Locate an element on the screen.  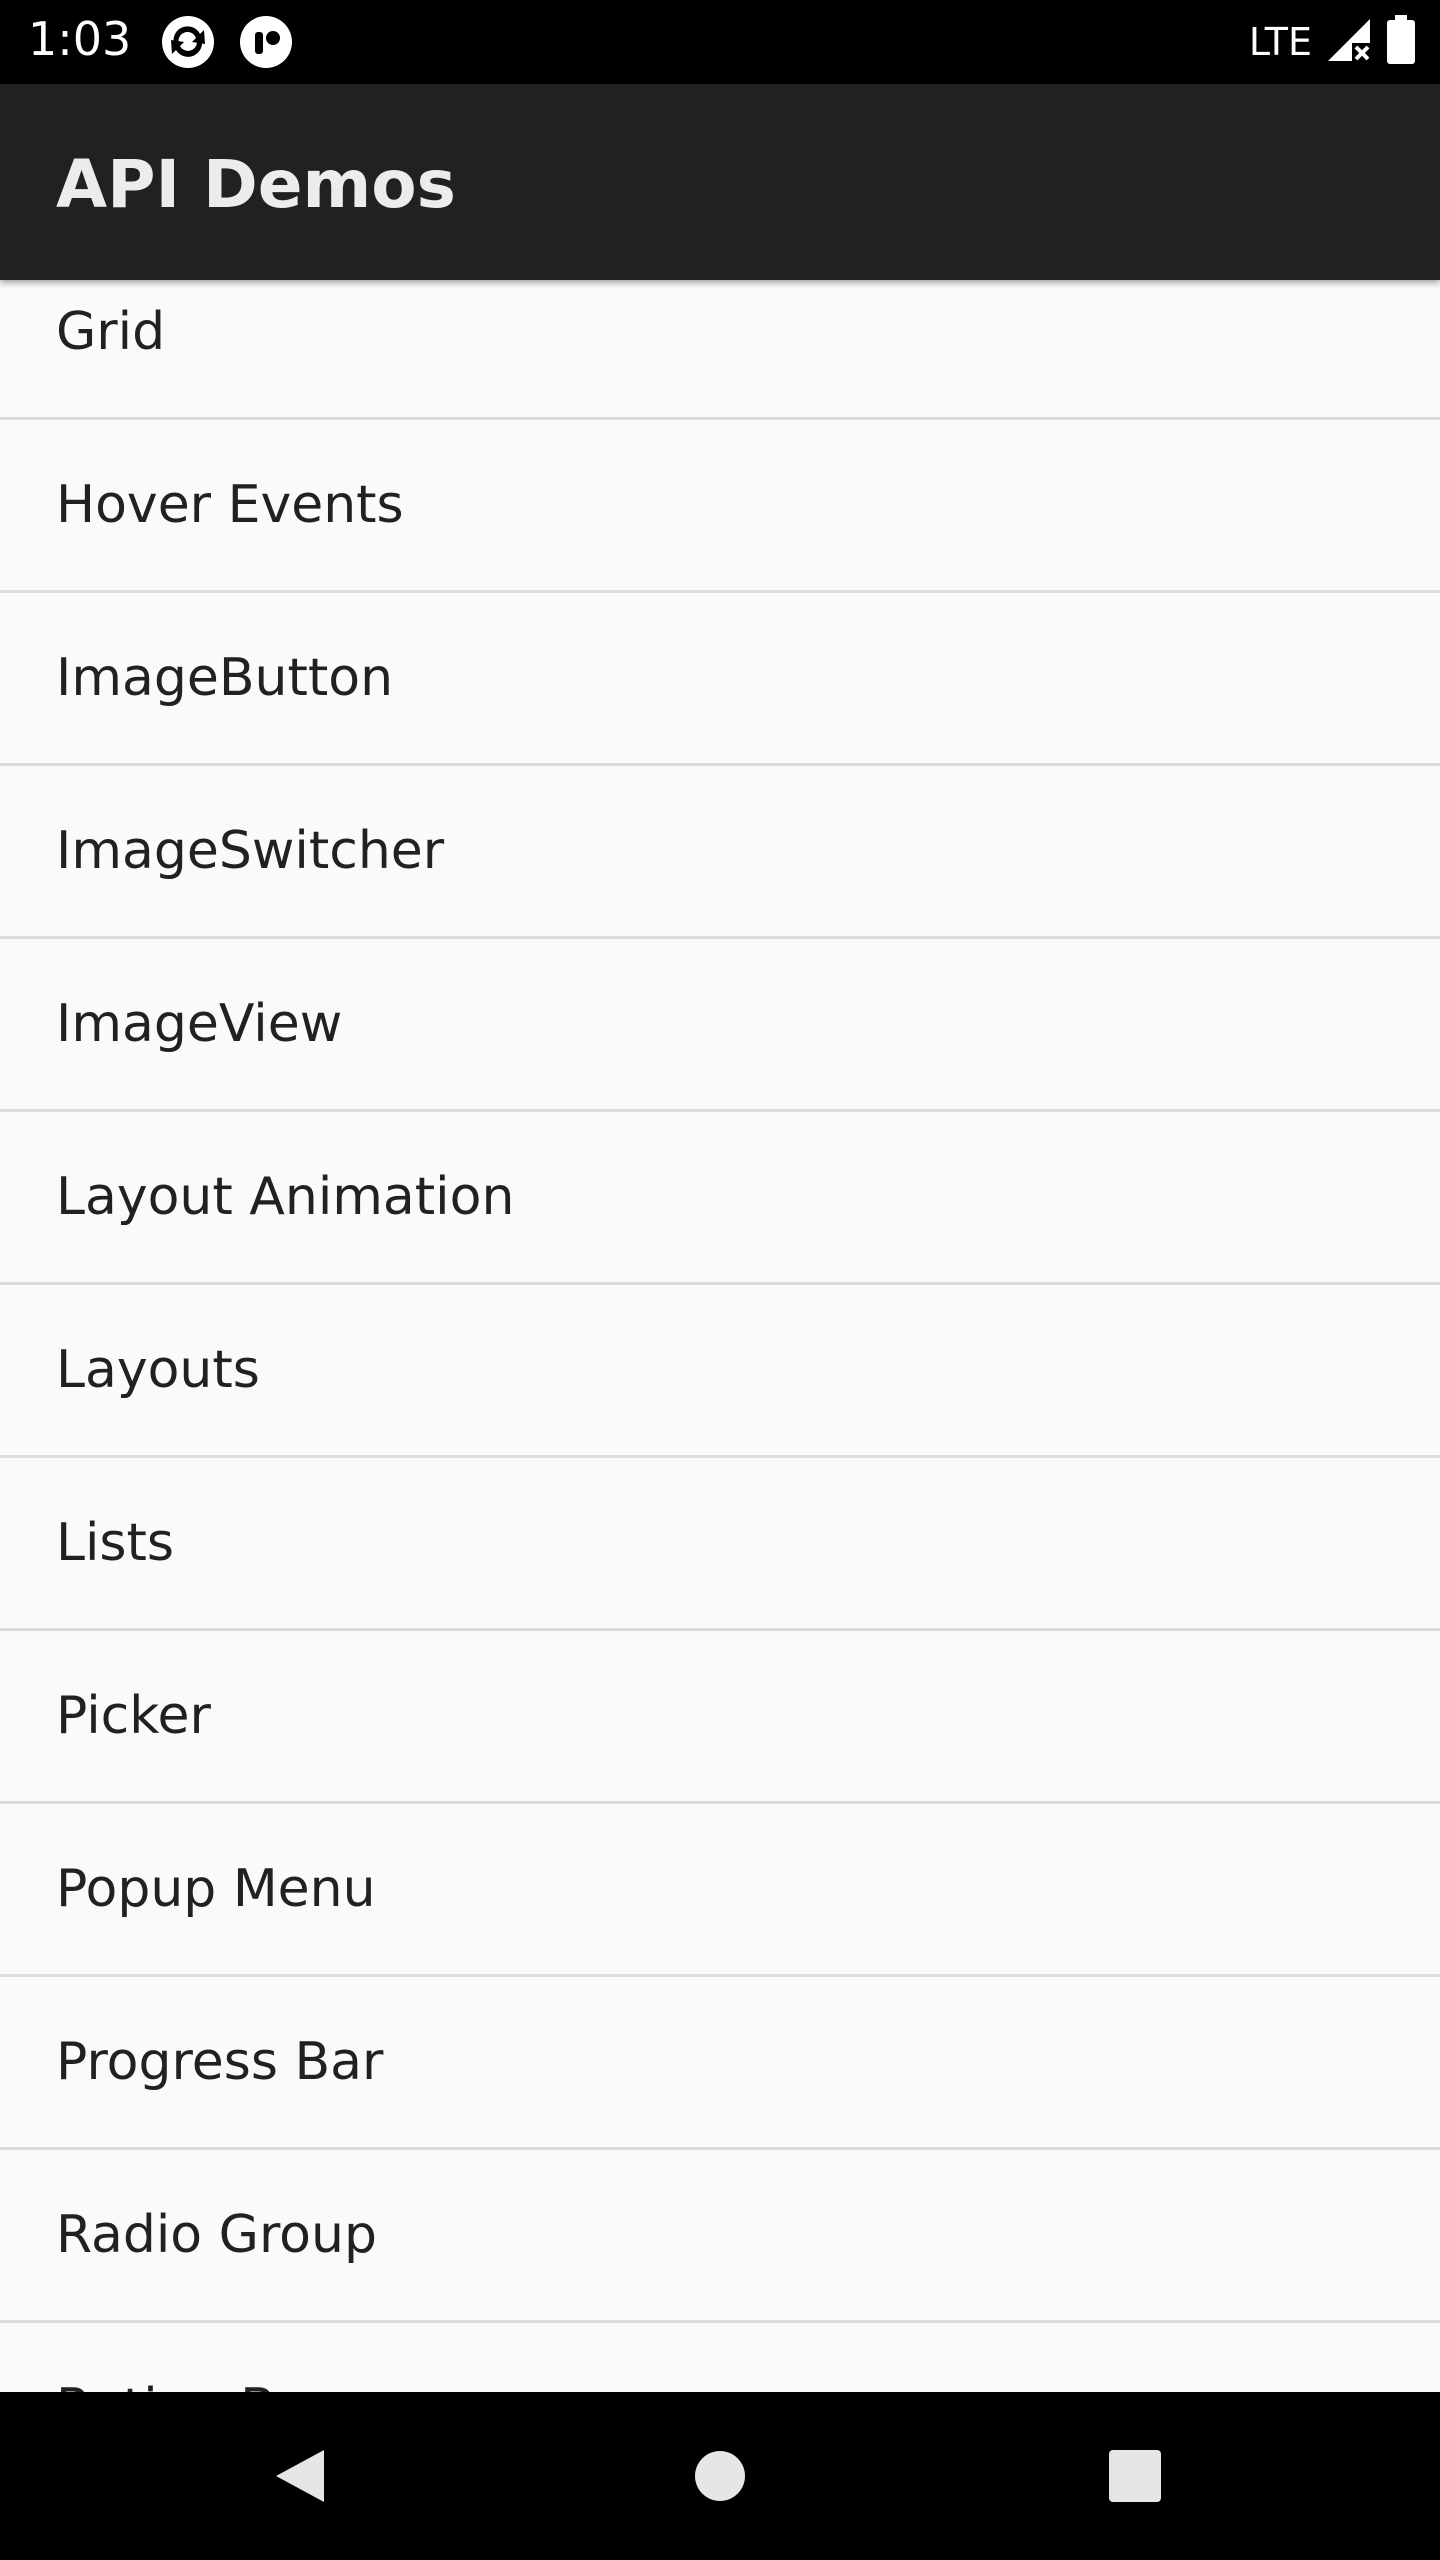
list-item-label: ImageButton is located at coordinates (225, 678).